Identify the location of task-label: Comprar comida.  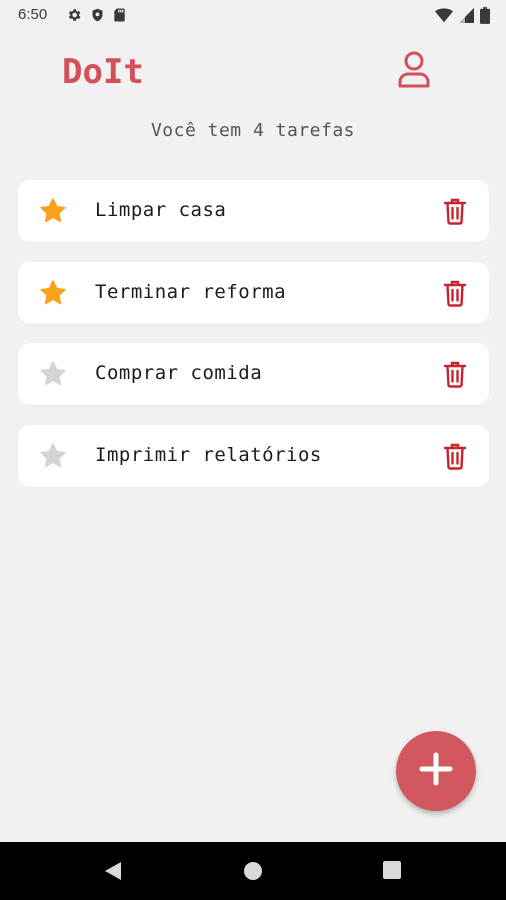
(179, 373).